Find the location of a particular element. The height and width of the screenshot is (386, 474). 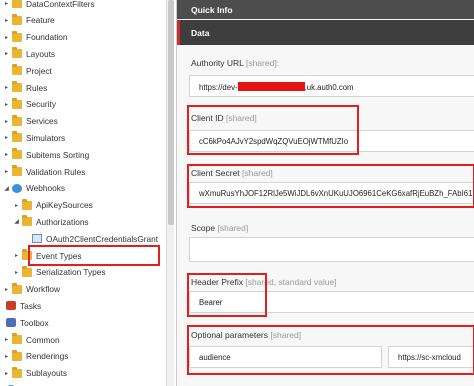

tree-item-simulators: ▸ Simulators is located at coordinates (34, 137).